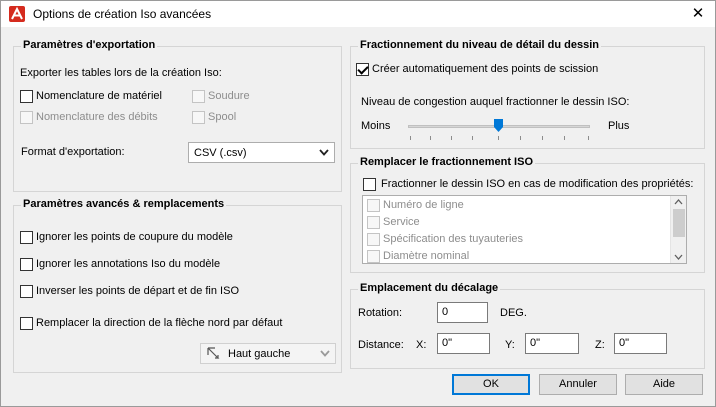  I want to click on rotation-input: 0, so click(462, 312).